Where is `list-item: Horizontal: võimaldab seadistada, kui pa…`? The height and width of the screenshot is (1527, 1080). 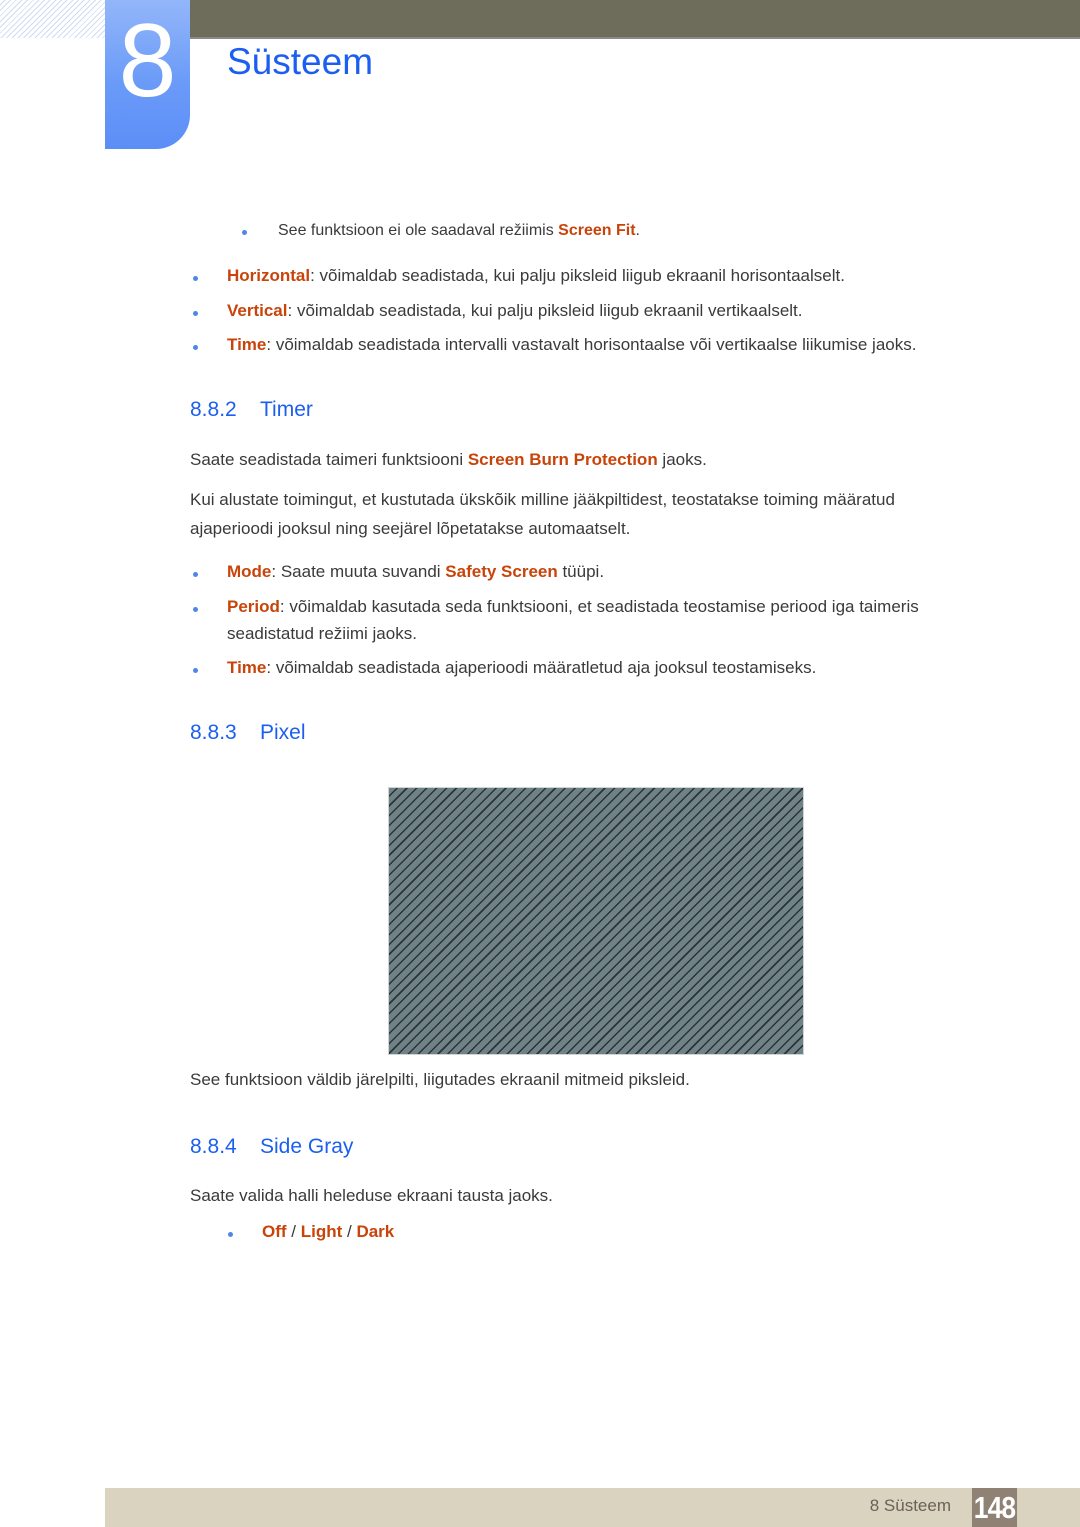
list-item: Horizontal: võimaldab seadistada, kui pa… is located at coordinates (536, 276).